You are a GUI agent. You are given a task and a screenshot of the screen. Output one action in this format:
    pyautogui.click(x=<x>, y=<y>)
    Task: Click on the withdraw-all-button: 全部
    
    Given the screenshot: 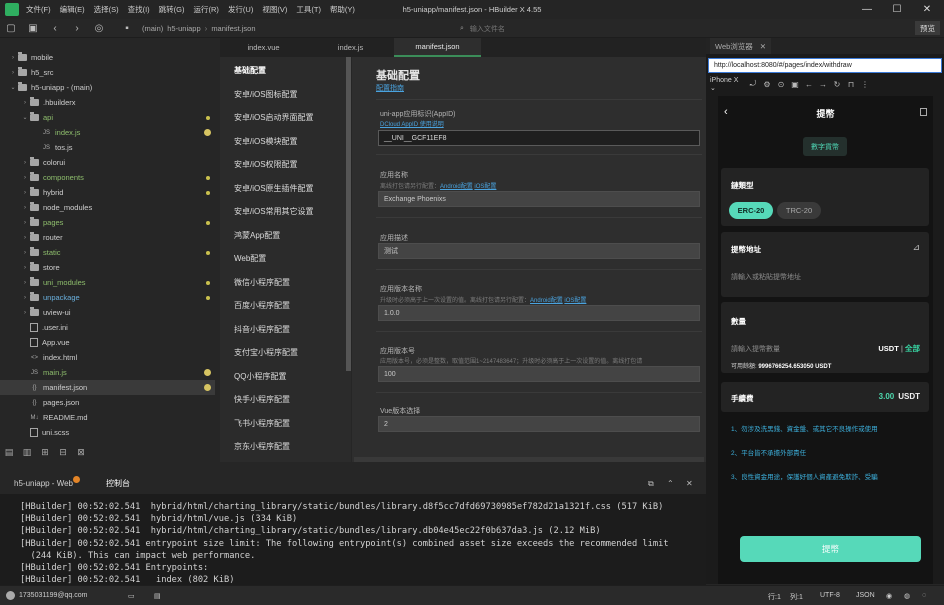 What is the action you would take?
    pyautogui.click(x=912, y=348)
    